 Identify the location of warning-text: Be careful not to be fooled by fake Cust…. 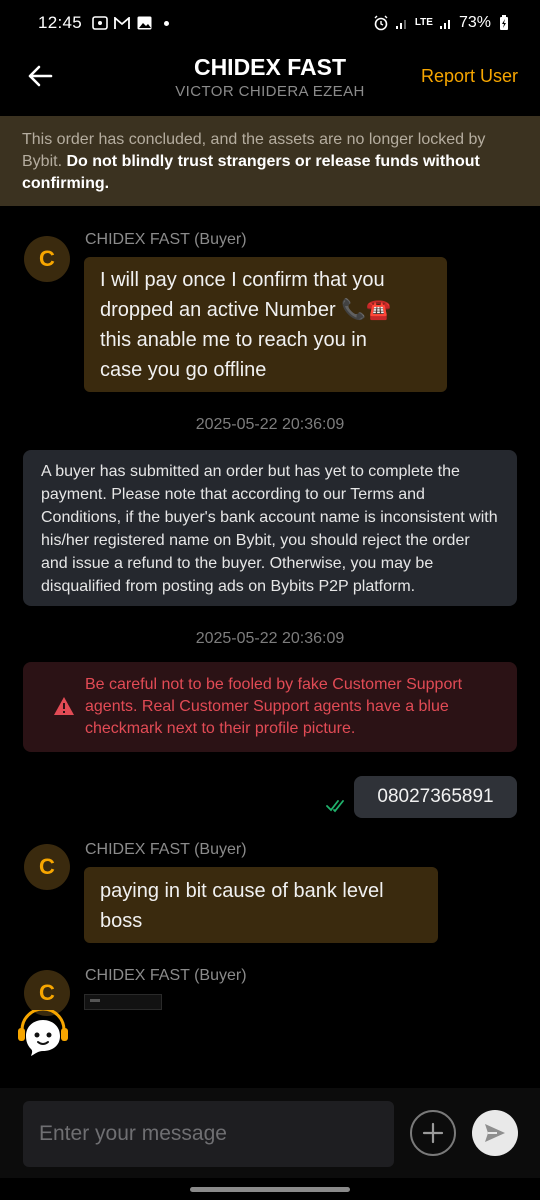
(274, 706).